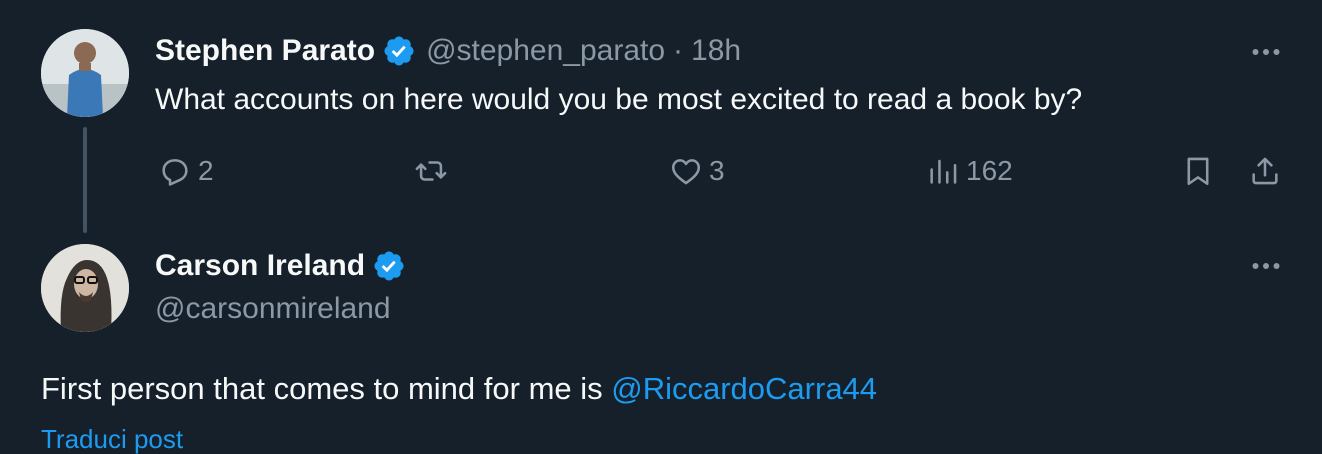 This screenshot has width=1322, height=454. What do you see at coordinates (989, 170) in the screenshot?
I see `view-count: 162` at bounding box center [989, 170].